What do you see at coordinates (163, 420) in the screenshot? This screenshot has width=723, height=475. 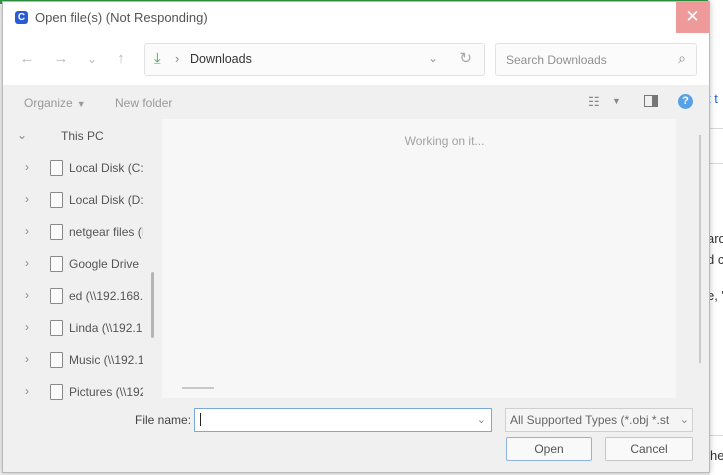 I see `file-name-label: File name:` at bounding box center [163, 420].